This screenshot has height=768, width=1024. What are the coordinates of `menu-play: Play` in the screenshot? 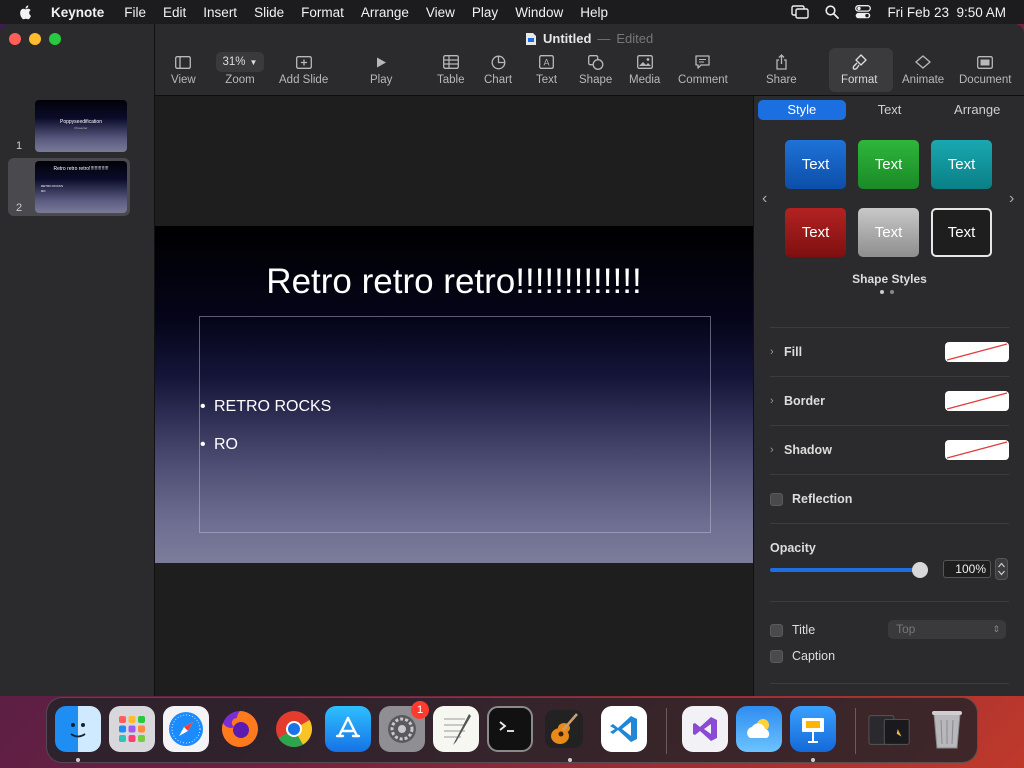 It's located at (485, 12).